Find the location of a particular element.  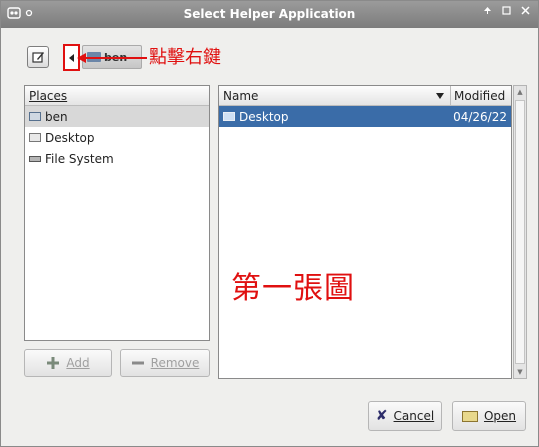

sort-down-icon is located at coordinates (440, 95).